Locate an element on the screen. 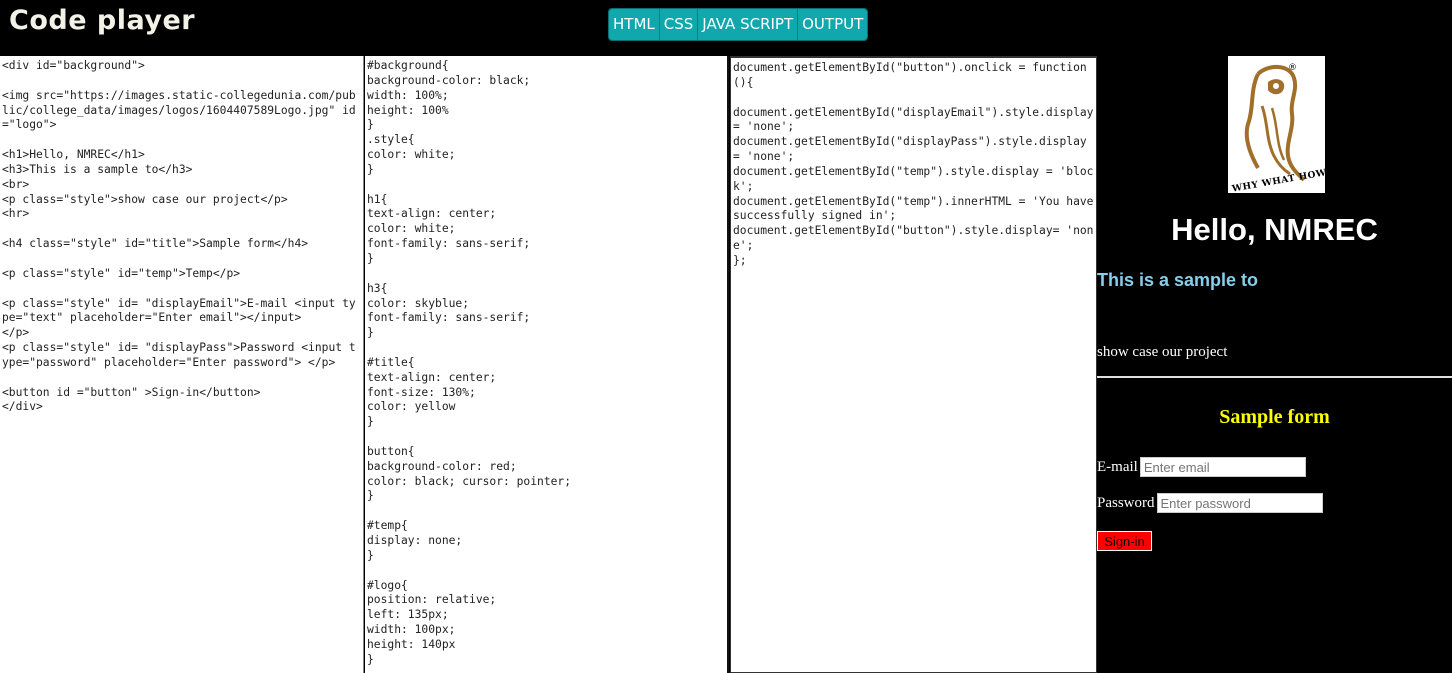  signin-button: Sign-in is located at coordinates (1124, 541).